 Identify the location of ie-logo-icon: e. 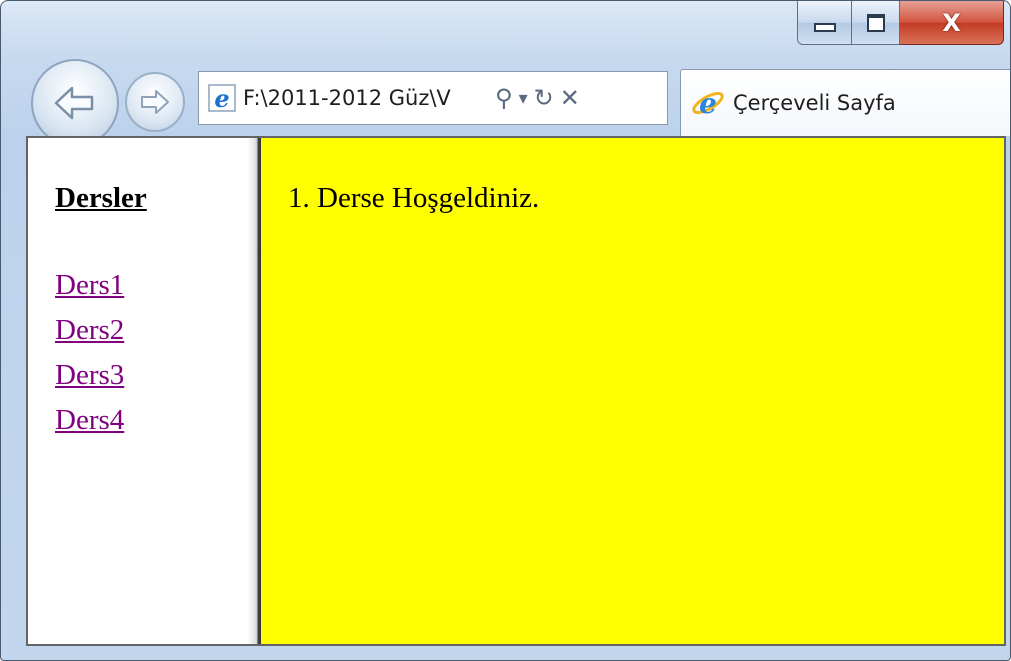
(708, 103).